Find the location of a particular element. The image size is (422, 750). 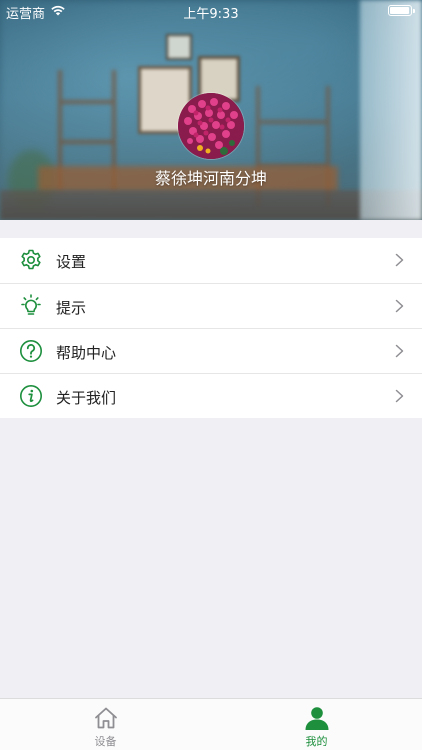

status-bar: 运营商 上午9:33 is located at coordinates (211, 11).